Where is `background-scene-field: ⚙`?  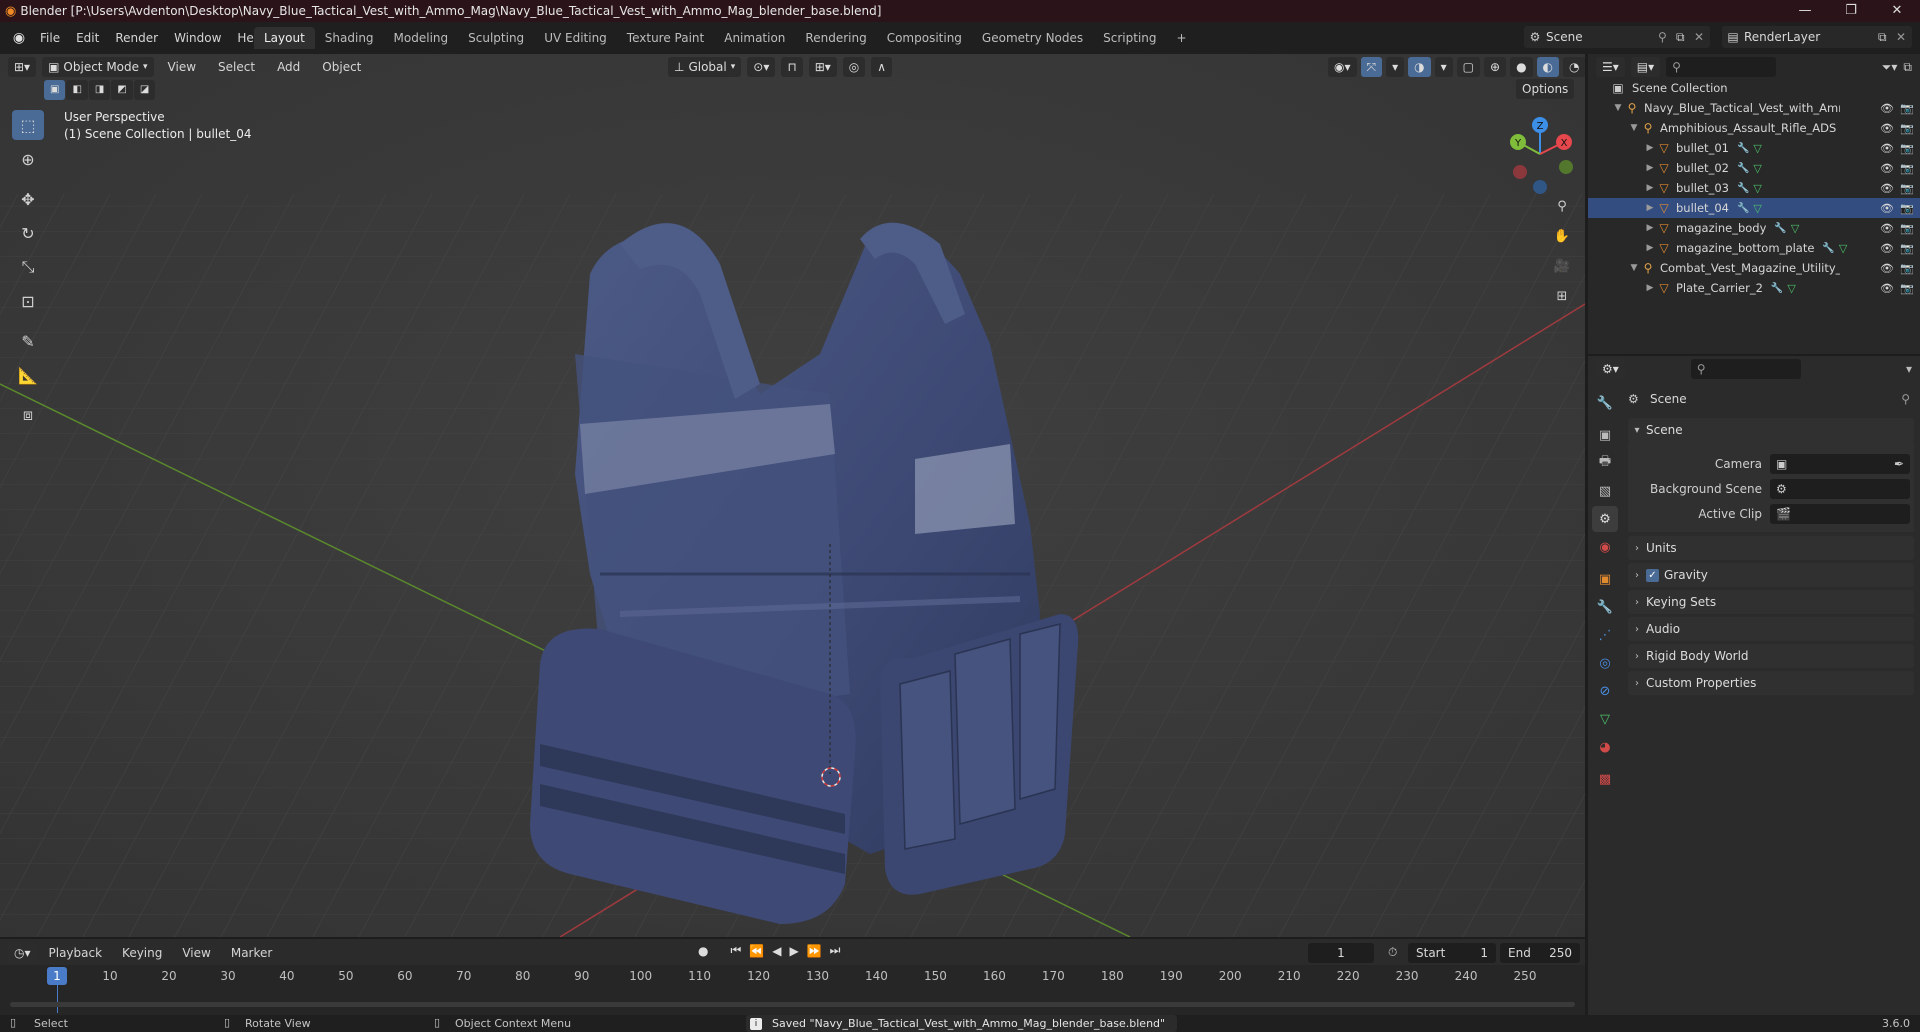
background-scene-field: ⚙ is located at coordinates (1840, 489).